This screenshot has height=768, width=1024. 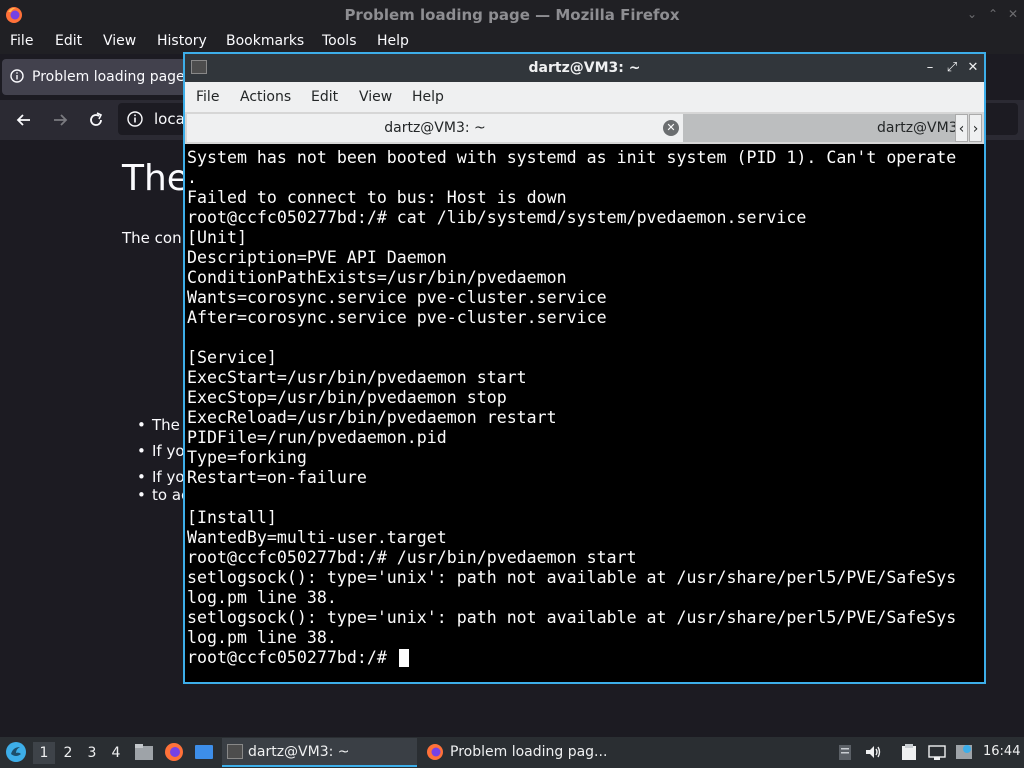 What do you see at coordinates (92, 753) in the screenshot?
I see `workspace-3: 3` at bounding box center [92, 753].